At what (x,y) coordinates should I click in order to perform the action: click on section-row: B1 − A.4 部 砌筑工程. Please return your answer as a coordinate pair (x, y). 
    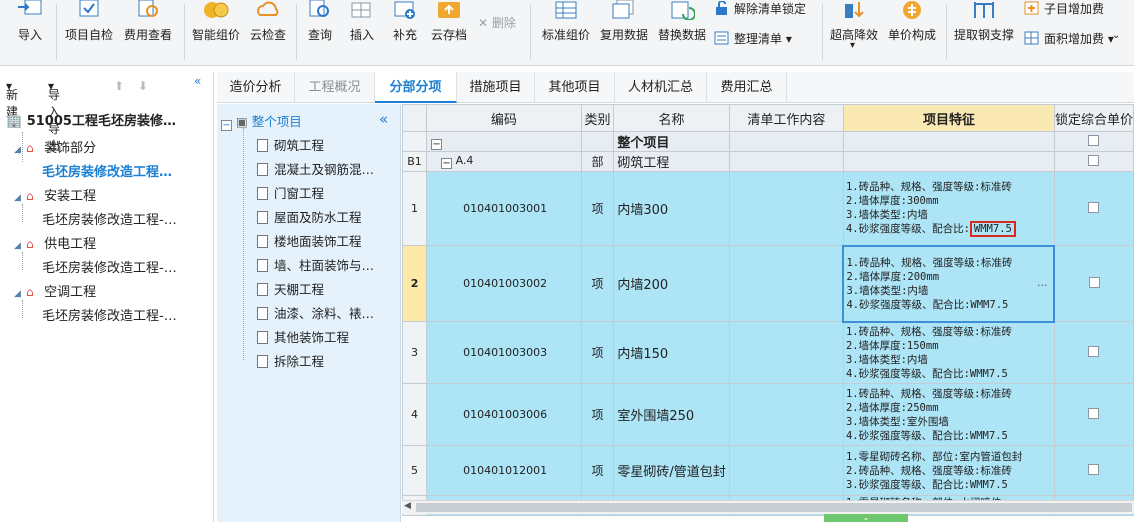
    Looking at the image, I should click on (768, 161).